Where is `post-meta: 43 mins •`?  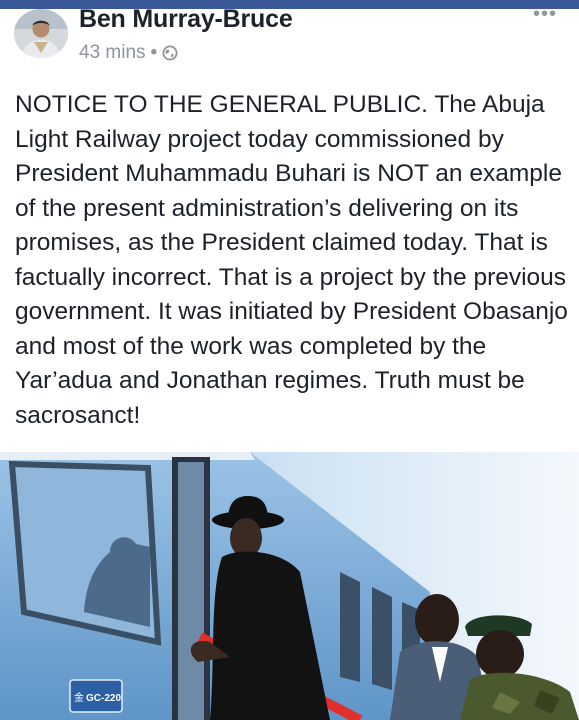 post-meta: 43 mins • is located at coordinates (128, 53).